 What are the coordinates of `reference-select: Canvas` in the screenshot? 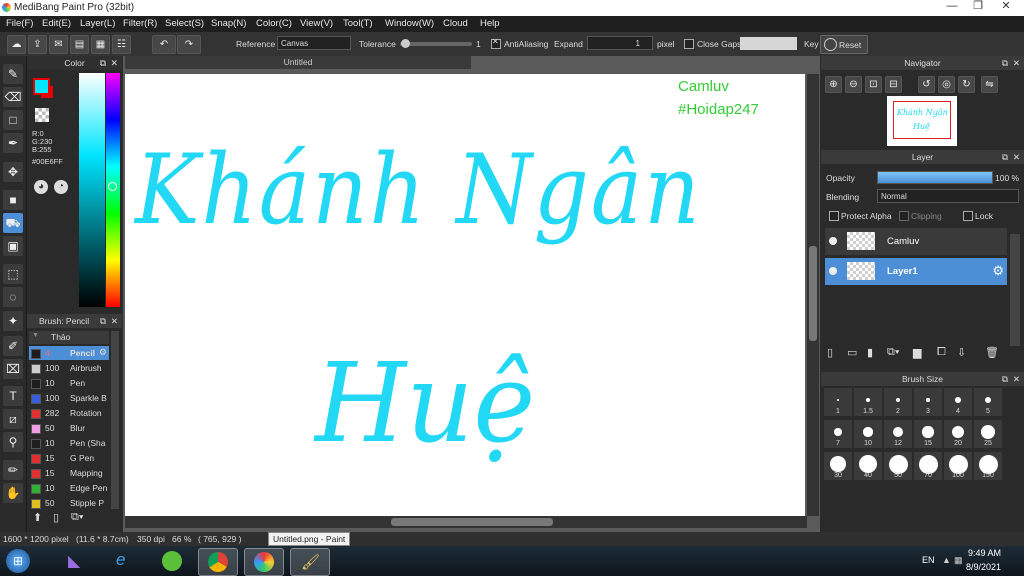 It's located at (314, 43).